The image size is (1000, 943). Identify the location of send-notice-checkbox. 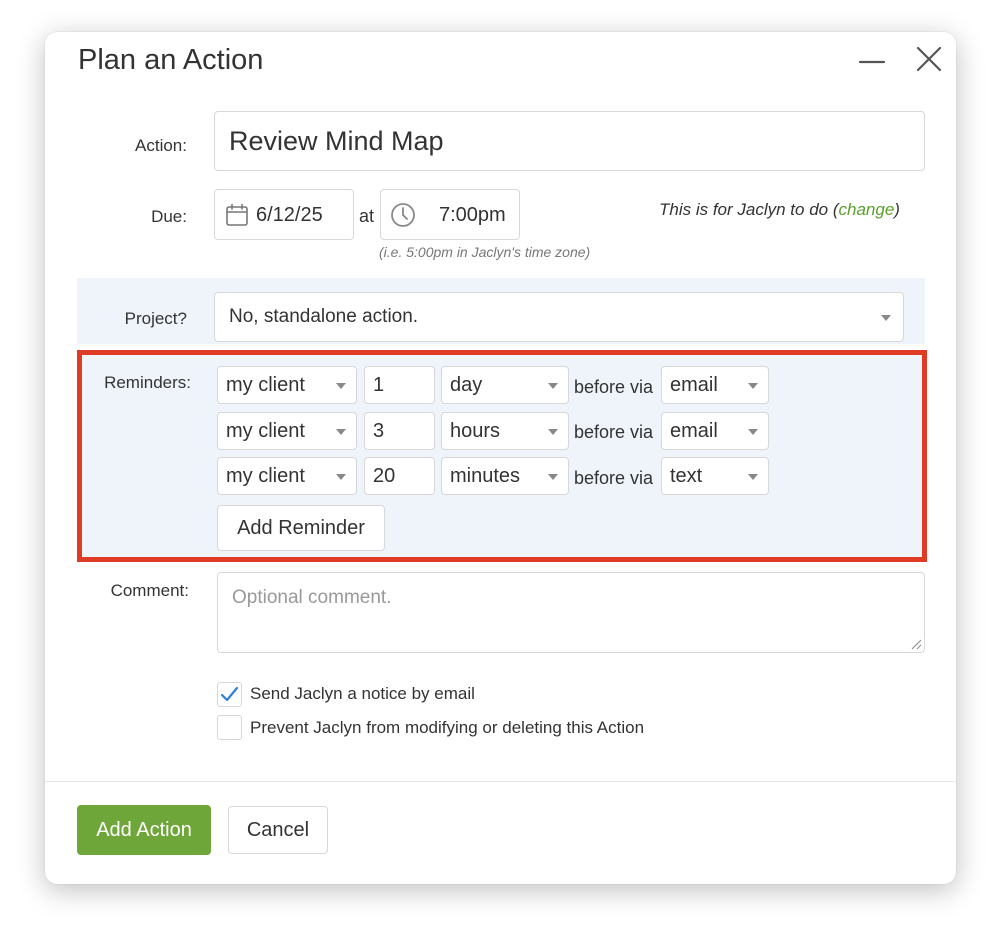
(229, 694).